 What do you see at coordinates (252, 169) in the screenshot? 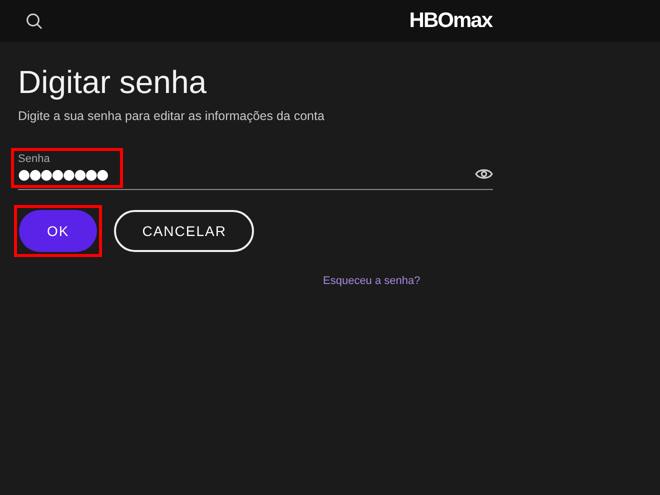
I see `password-field: Senha ●●●●●●●●` at bounding box center [252, 169].